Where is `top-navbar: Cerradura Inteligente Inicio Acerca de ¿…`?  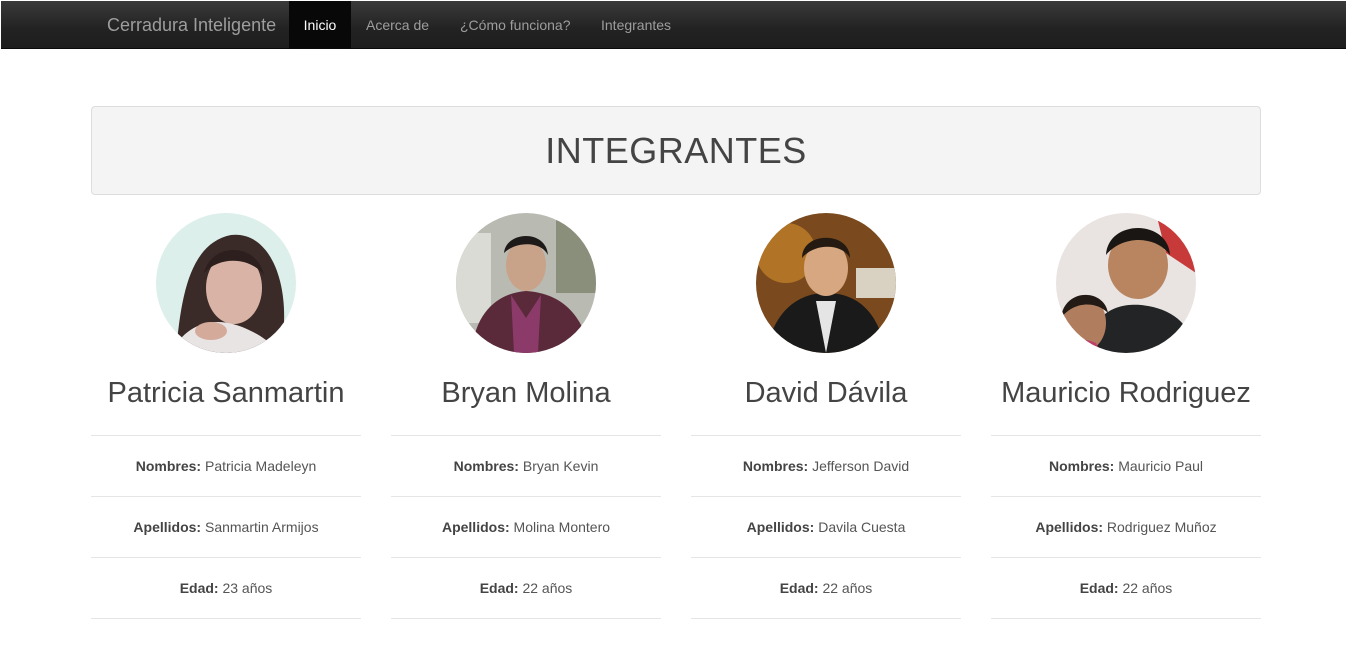 top-navbar: Cerradura Inteligente Inicio Acerca de ¿… is located at coordinates (673, 25).